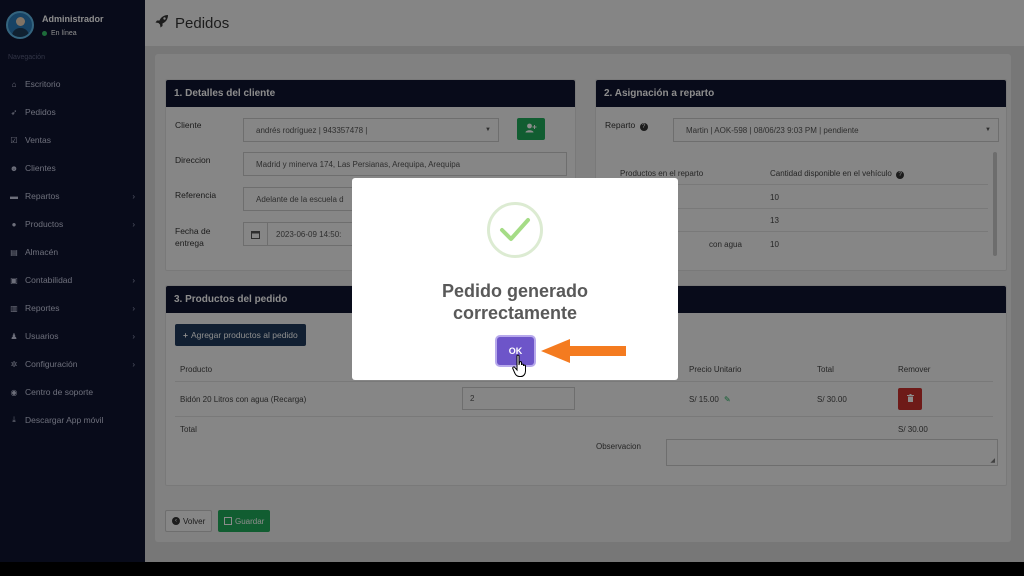 This screenshot has width=1024, height=576. Describe the element at coordinates (584, 353) in the screenshot. I see `orange-arrow-icon` at that location.